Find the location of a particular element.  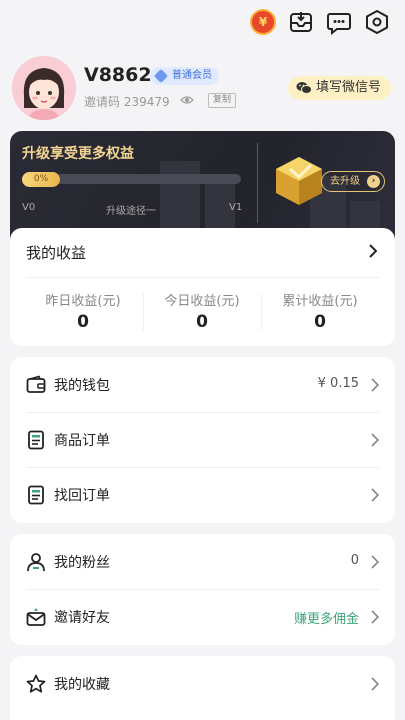

menu-card-social: 我的粉丝 0 邀请好友 赚更多佣金 is located at coordinates (202, 589).